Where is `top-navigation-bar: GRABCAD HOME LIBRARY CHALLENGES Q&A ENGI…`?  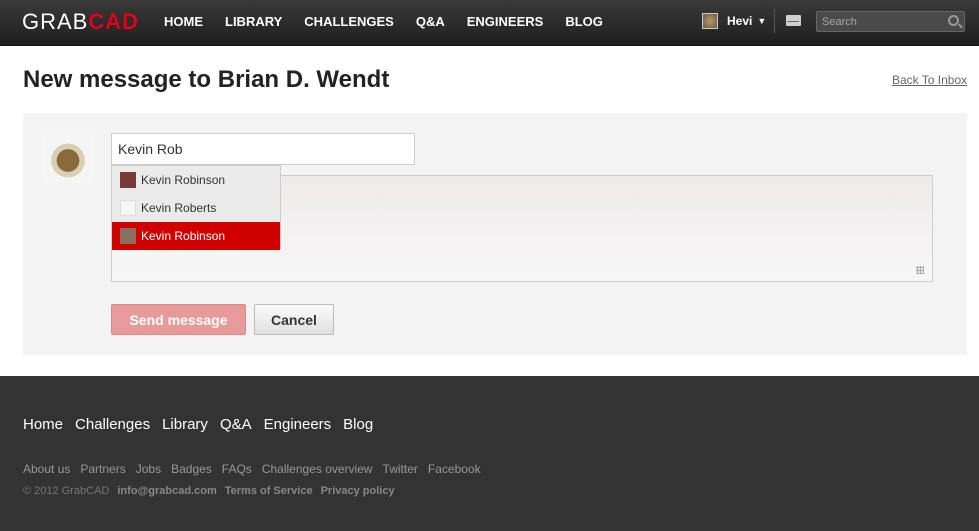 top-navigation-bar: GRABCAD HOME LIBRARY CHALLENGES Q&A ENGI… is located at coordinates (489, 23).